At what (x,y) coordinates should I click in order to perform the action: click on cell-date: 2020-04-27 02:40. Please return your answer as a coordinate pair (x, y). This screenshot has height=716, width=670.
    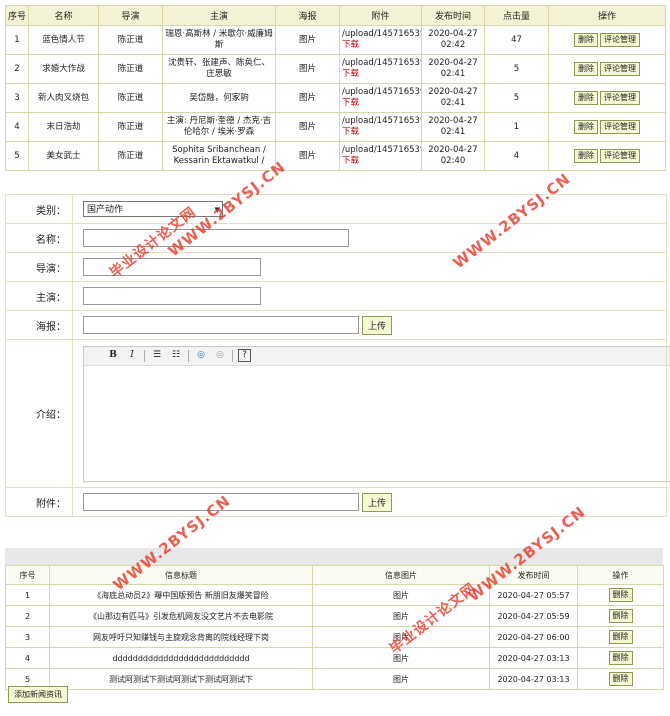
    Looking at the image, I should click on (453, 156).